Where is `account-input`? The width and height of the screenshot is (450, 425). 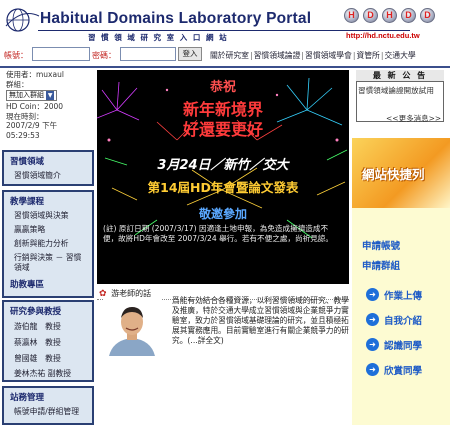
account-input is located at coordinates (61, 54).